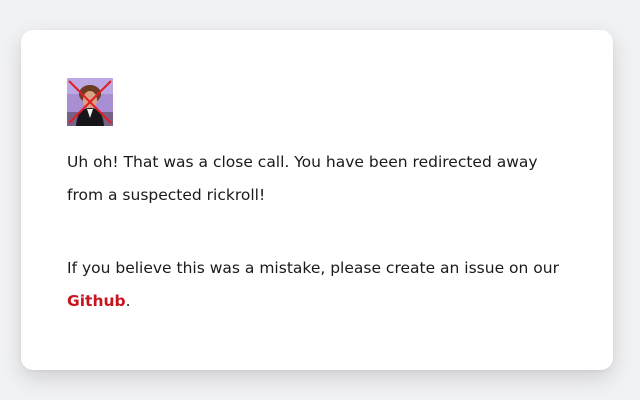 The width and height of the screenshot is (640, 400). Describe the element at coordinates (128, 301) in the screenshot. I see `sentence-period: .` at that location.